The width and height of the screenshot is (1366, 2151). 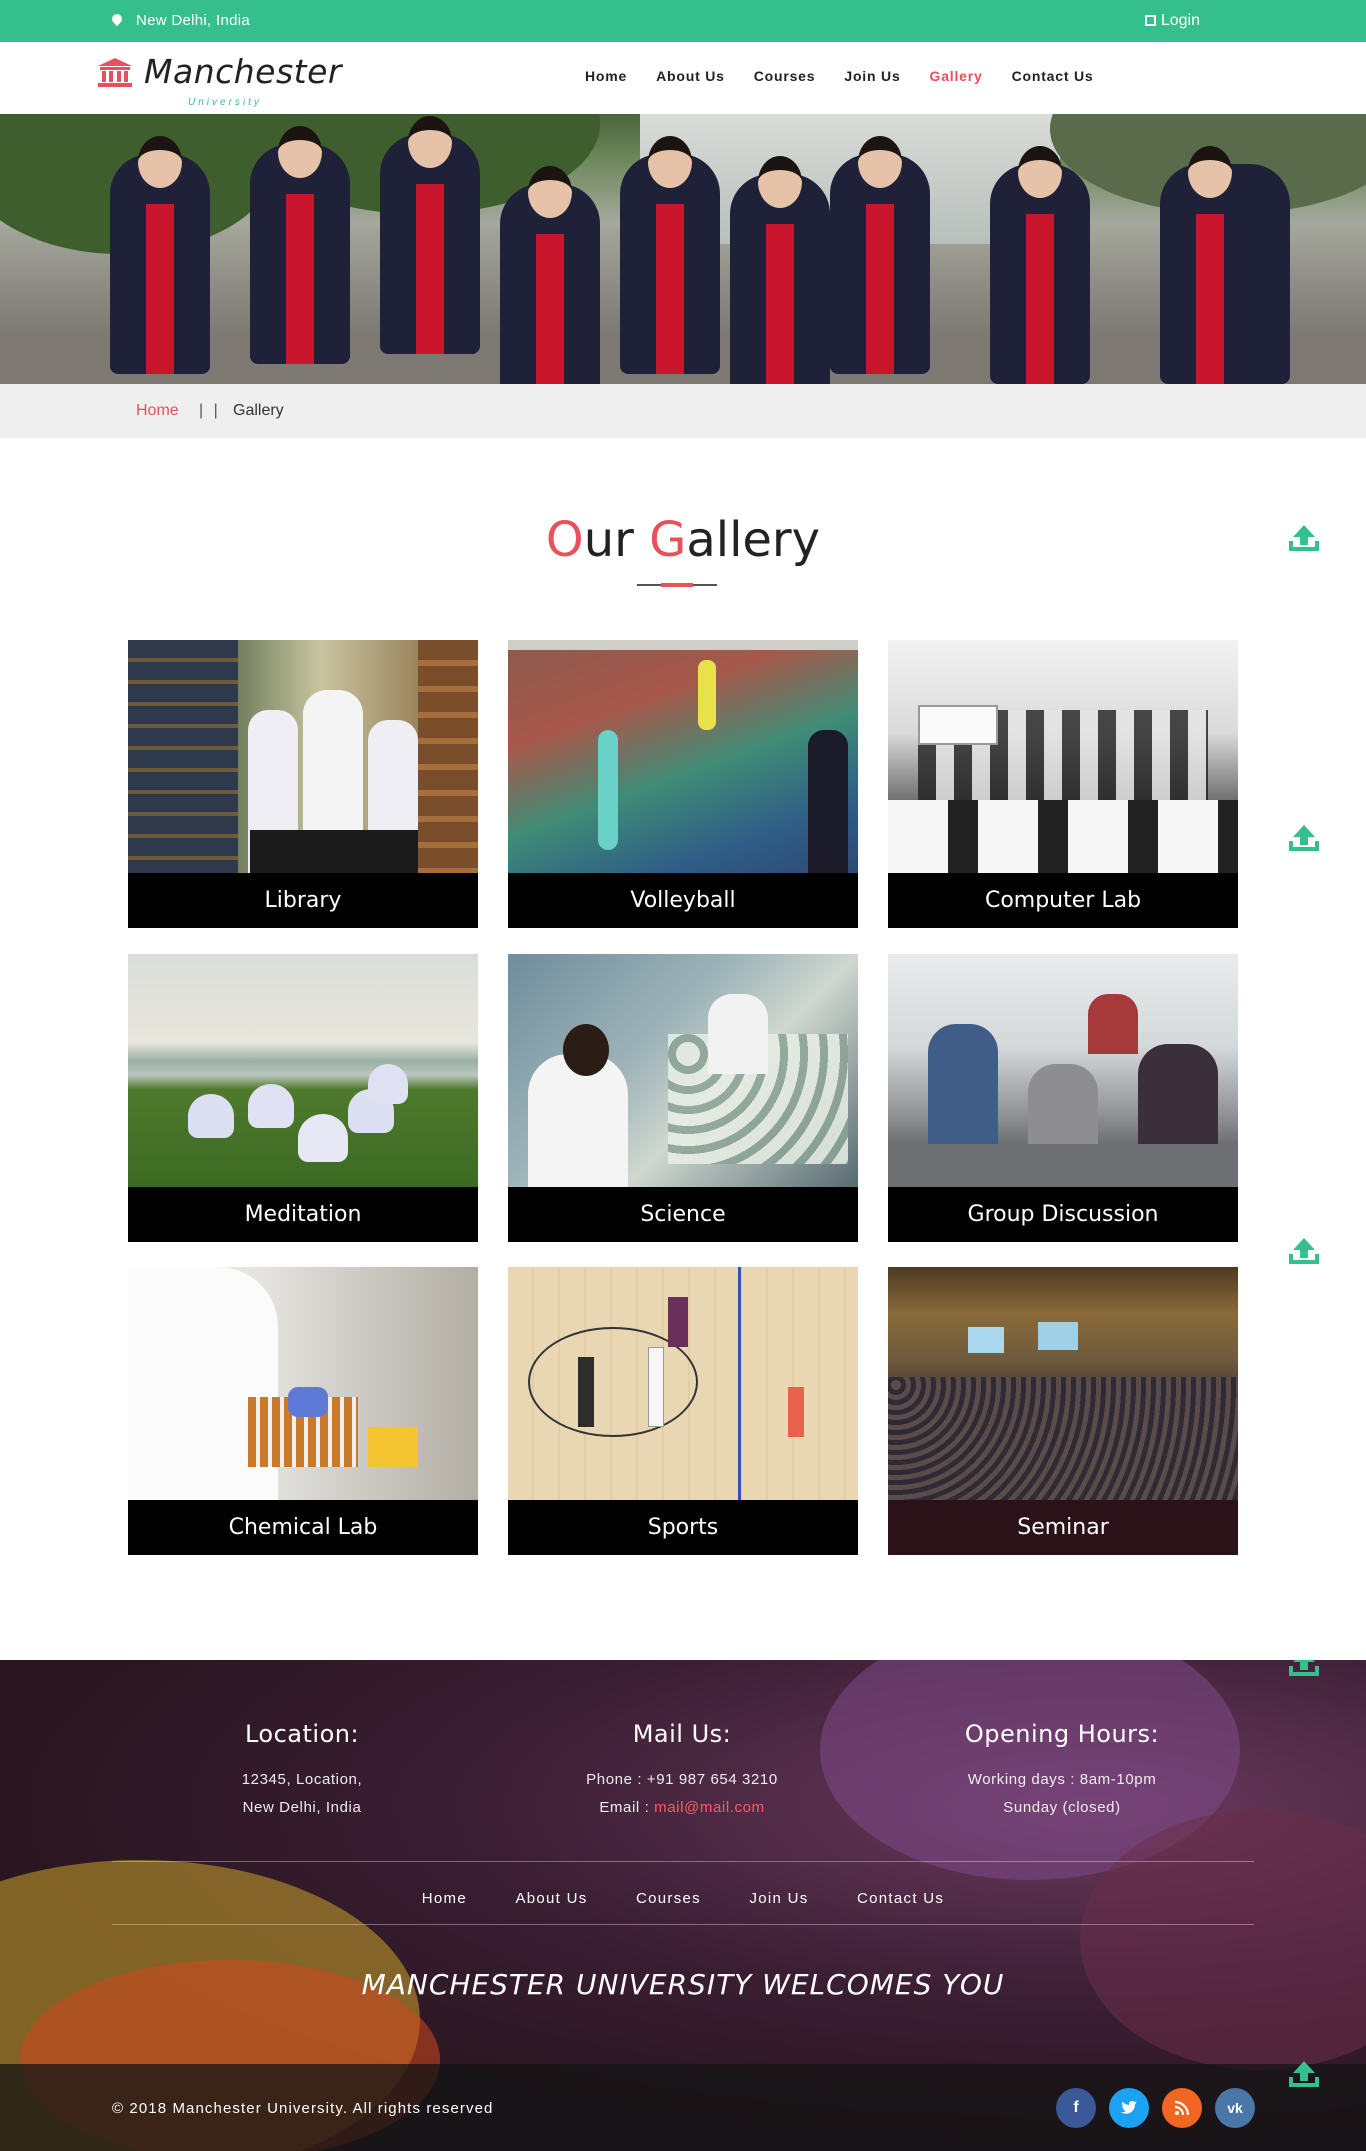 I want to click on welcome-banner: MANCHESTER UNIVERSITY WELCOMES YOU, so click(x=683, y=1984).